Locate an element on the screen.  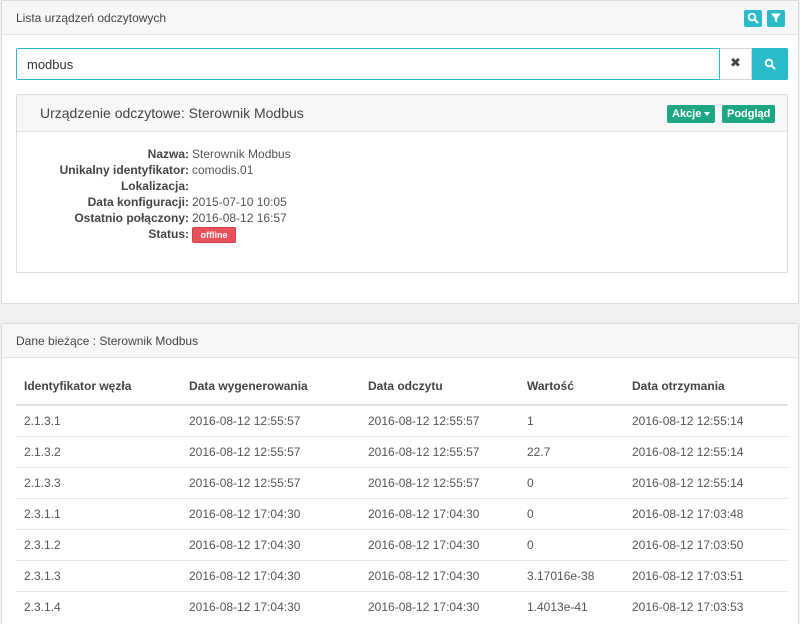
table-cell: 2016-08-12 17:03:50 is located at coordinates (706, 544).